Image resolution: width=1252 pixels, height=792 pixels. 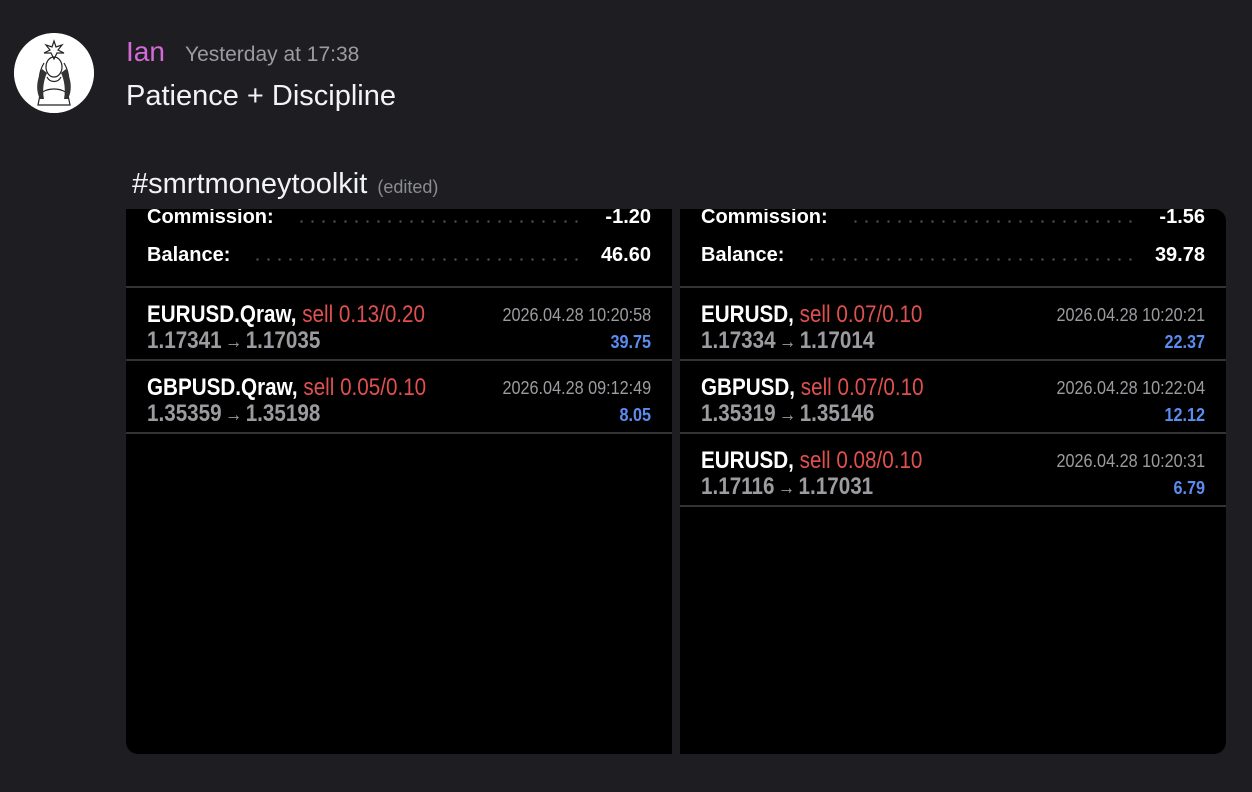 What do you see at coordinates (628, 218) in the screenshot?
I see `commission-value: -1.20` at bounding box center [628, 218].